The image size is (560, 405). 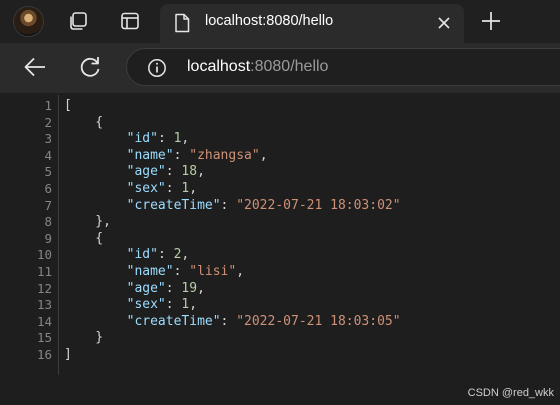 I want to click on tab-actions-button, so click(x=130, y=21).